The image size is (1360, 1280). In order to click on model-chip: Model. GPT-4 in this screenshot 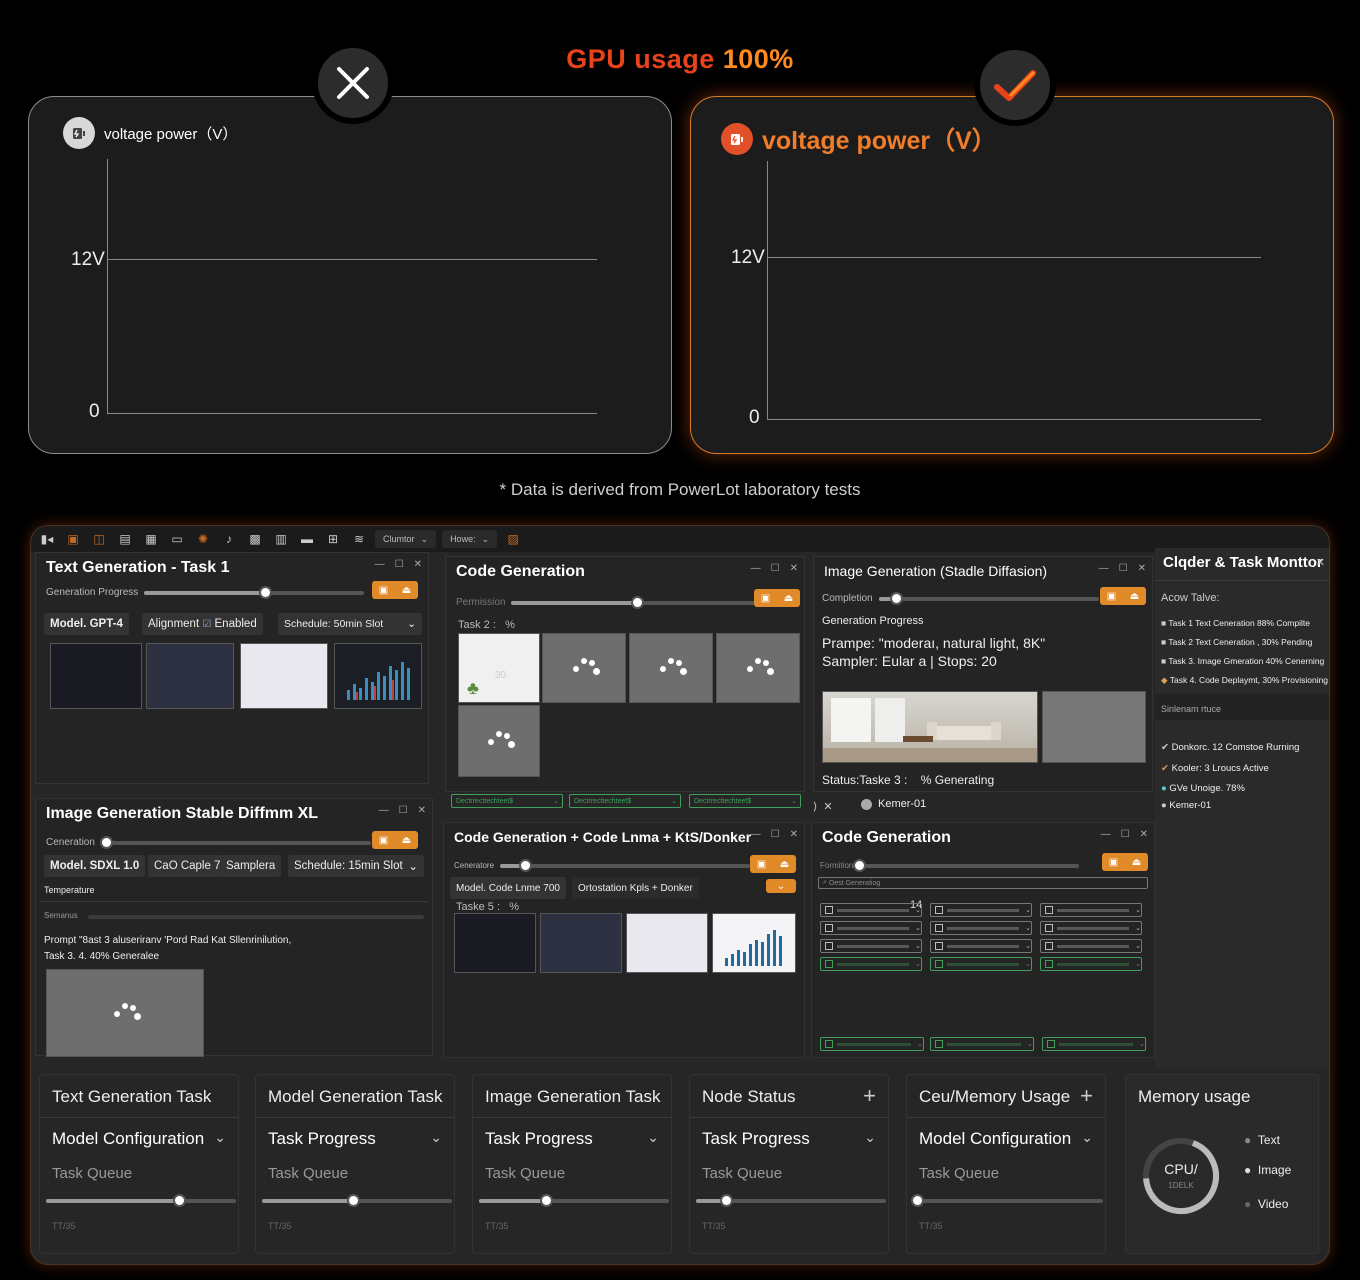, I will do `click(86, 624)`.